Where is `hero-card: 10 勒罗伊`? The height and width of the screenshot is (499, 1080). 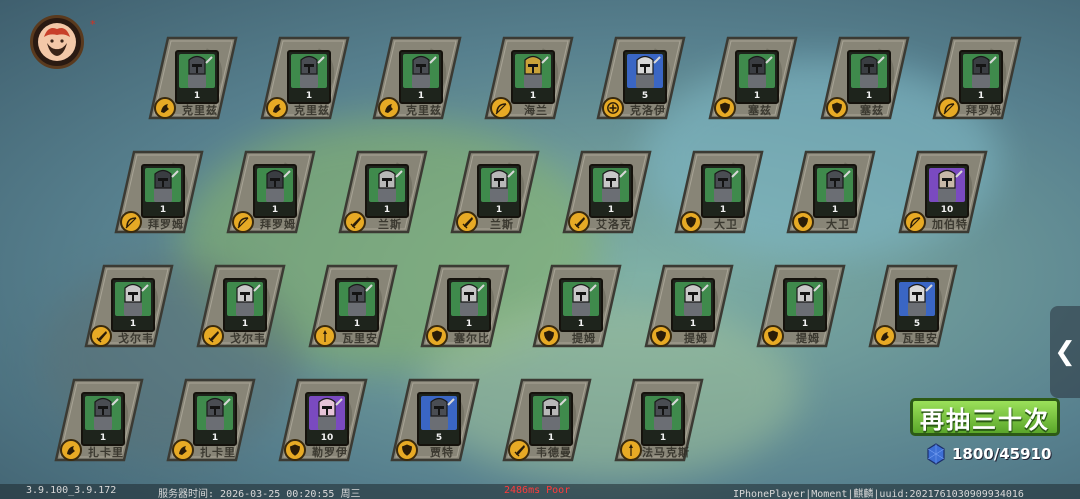 hero-card: 10 勒罗伊 is located at coordinates (323, 420).